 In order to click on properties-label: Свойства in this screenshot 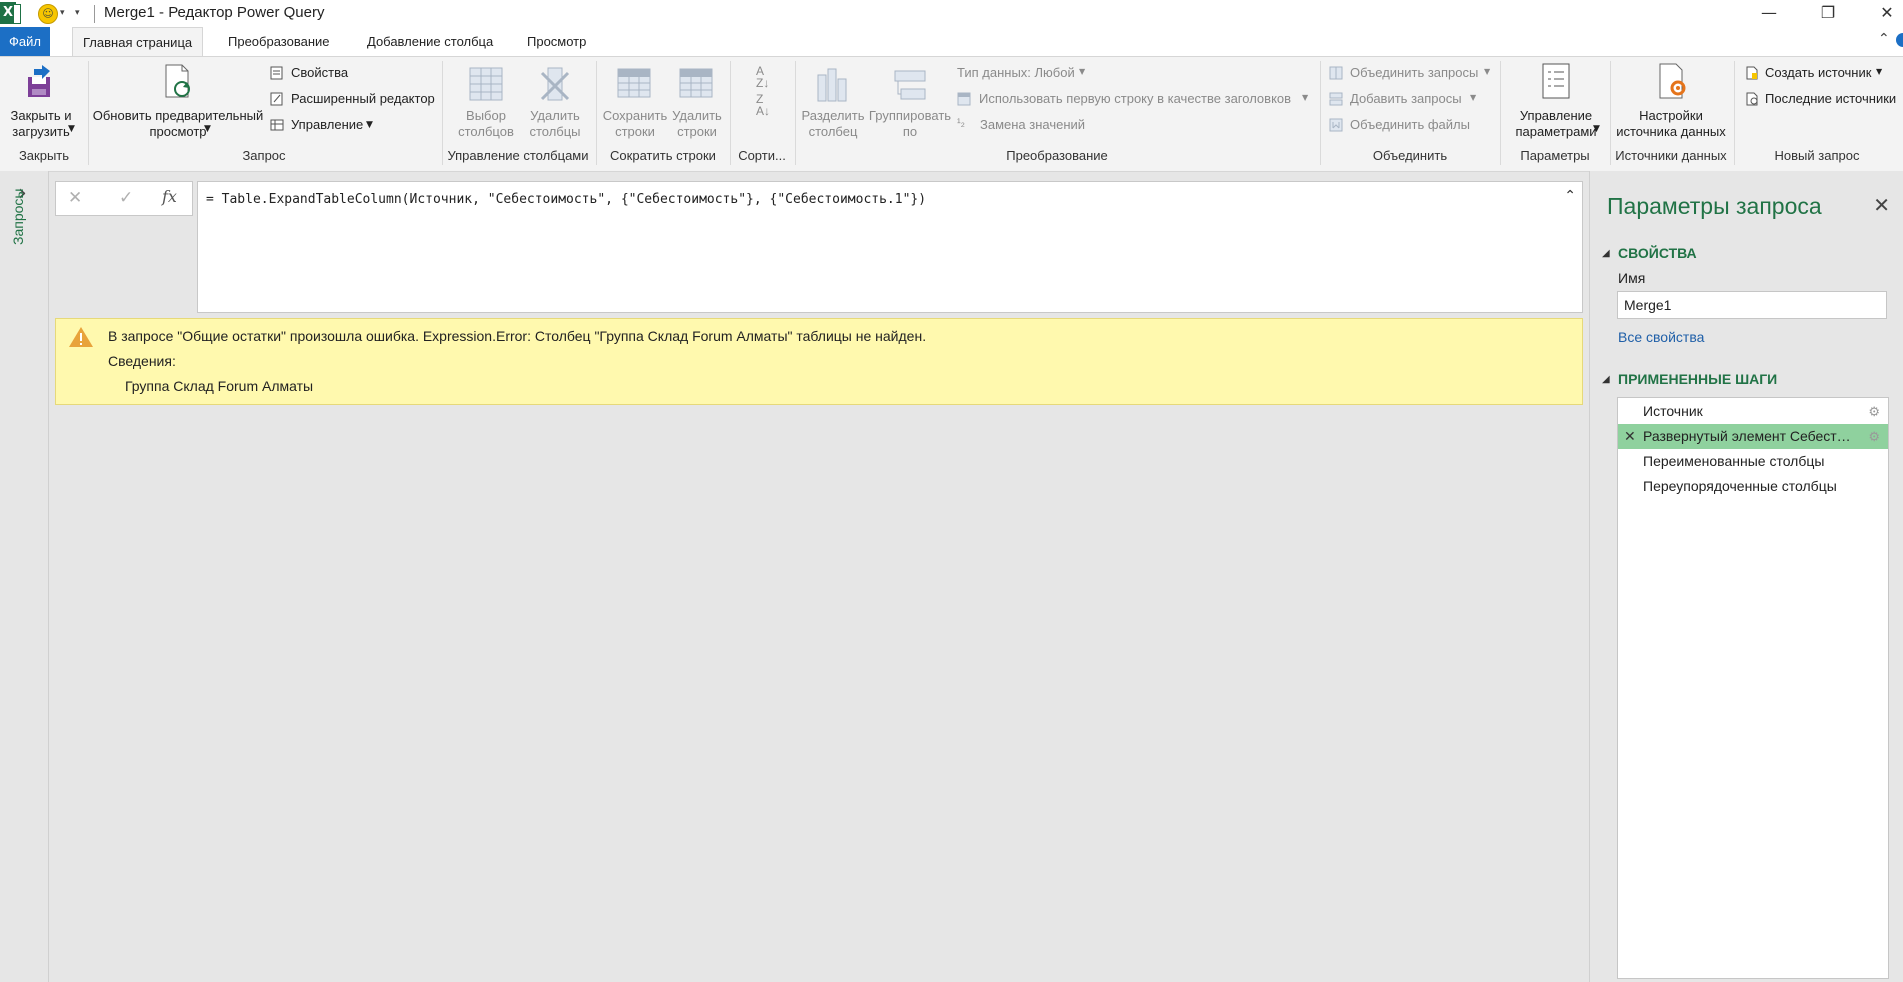, I will do `click(320, 72)`.